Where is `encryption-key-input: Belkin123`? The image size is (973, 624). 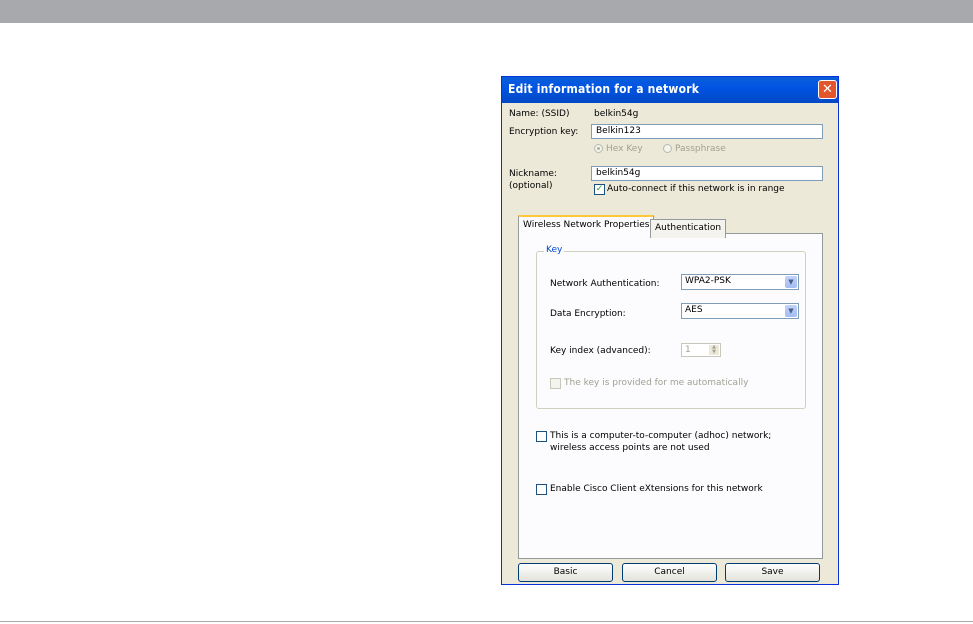
encryption-key-input: Belkin123 is located at coordinates (707, 131).